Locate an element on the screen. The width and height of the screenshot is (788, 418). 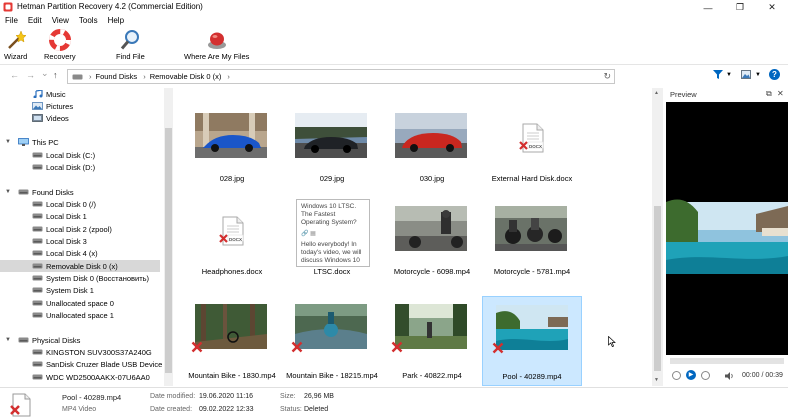
tree-item-unallocated-space-1: Unallocated space 1 is located at coordinates (80, 315).